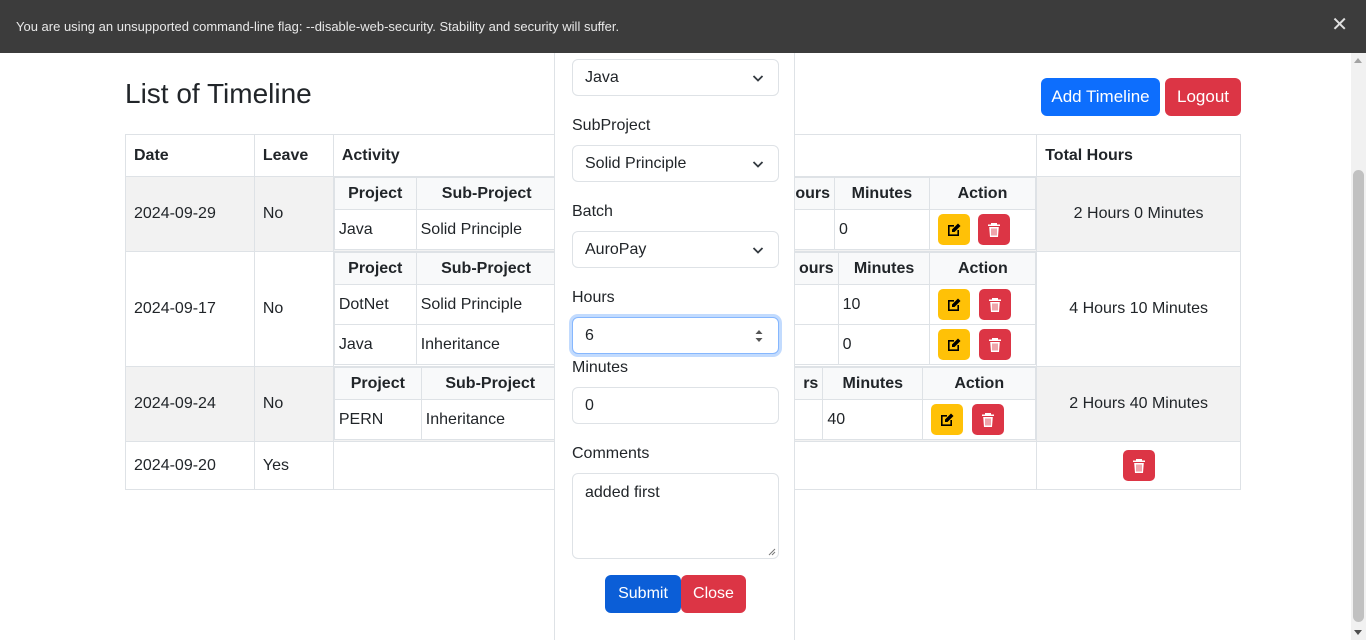 This screenshot has height=640, width=1366. Describe the element at coordinates (1203, 97) in the screenshot. I see `logout-button: Logout` at that location.